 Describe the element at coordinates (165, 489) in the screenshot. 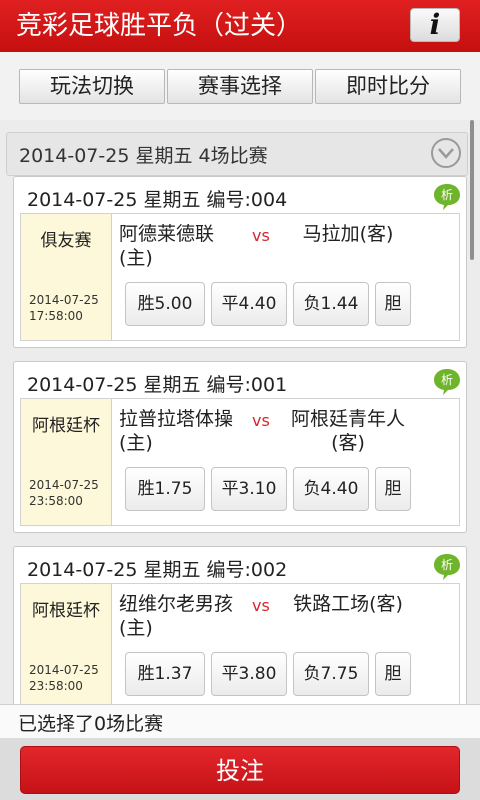

I see `win-odds-button: 胜1.75` at that location.